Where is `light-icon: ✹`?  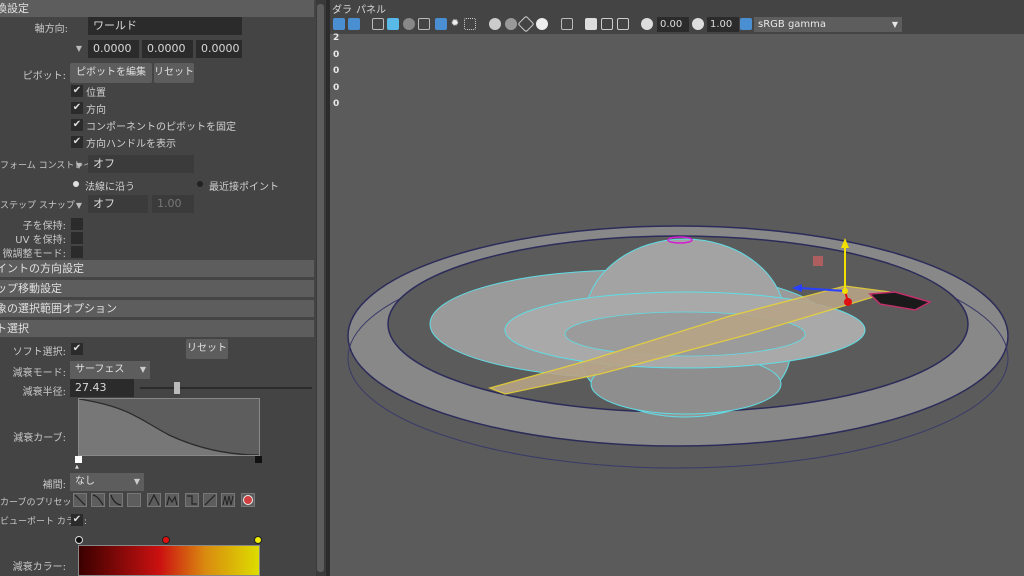
light-icon: ✹ is located at coordinates (455, 24).